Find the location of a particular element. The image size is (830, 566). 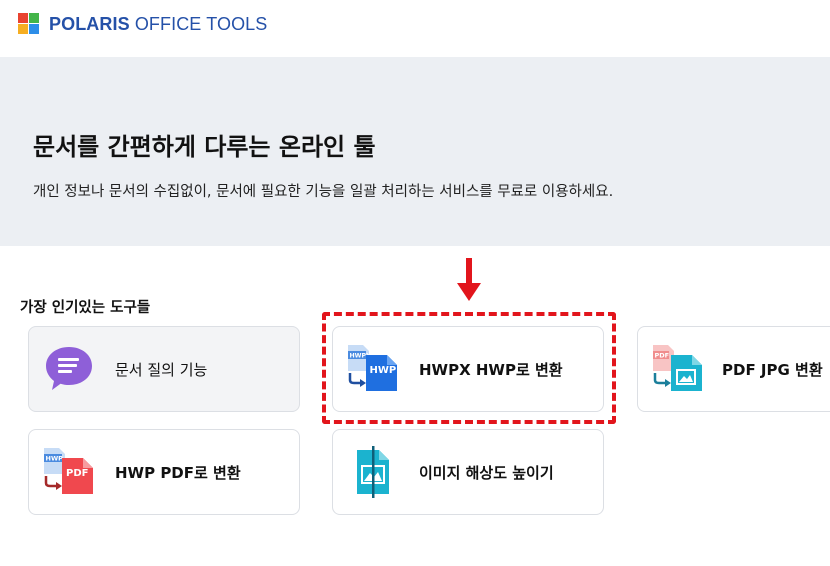

annotation-highlight-box is located at coordinates (469, 368).